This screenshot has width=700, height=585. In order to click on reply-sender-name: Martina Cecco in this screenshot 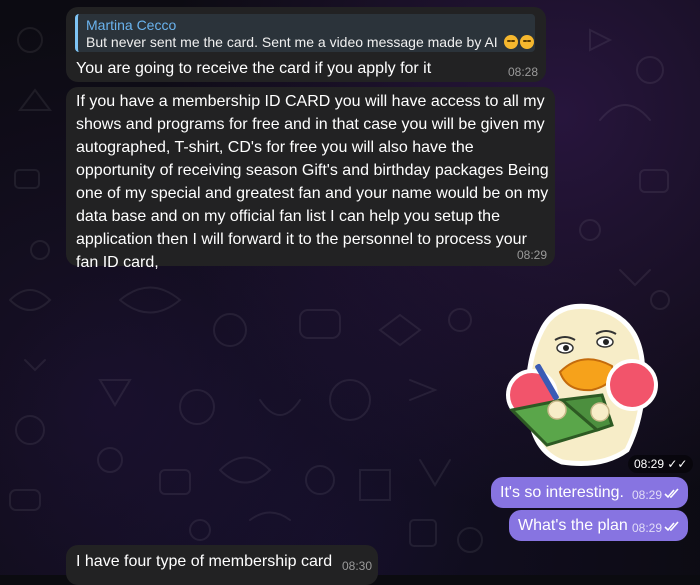, I will do `click(131, 25)`.